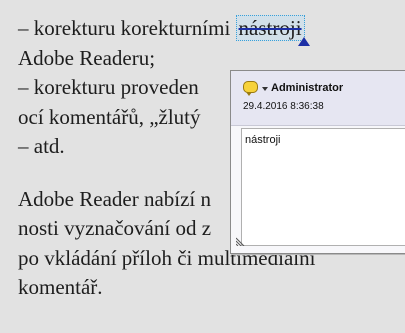 The image size is (405, 333). I want to click on options-dropdown-icon, so click(265, 89).